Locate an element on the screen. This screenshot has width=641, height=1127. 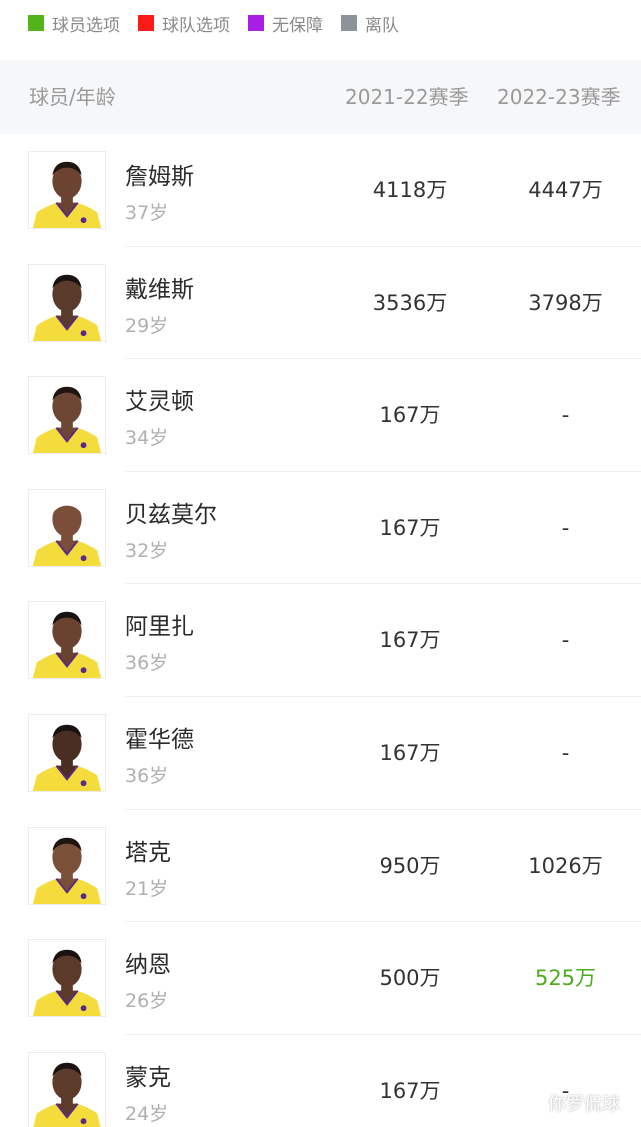
salary-2021-22: 3536万 is located at coordinates (410, 302).